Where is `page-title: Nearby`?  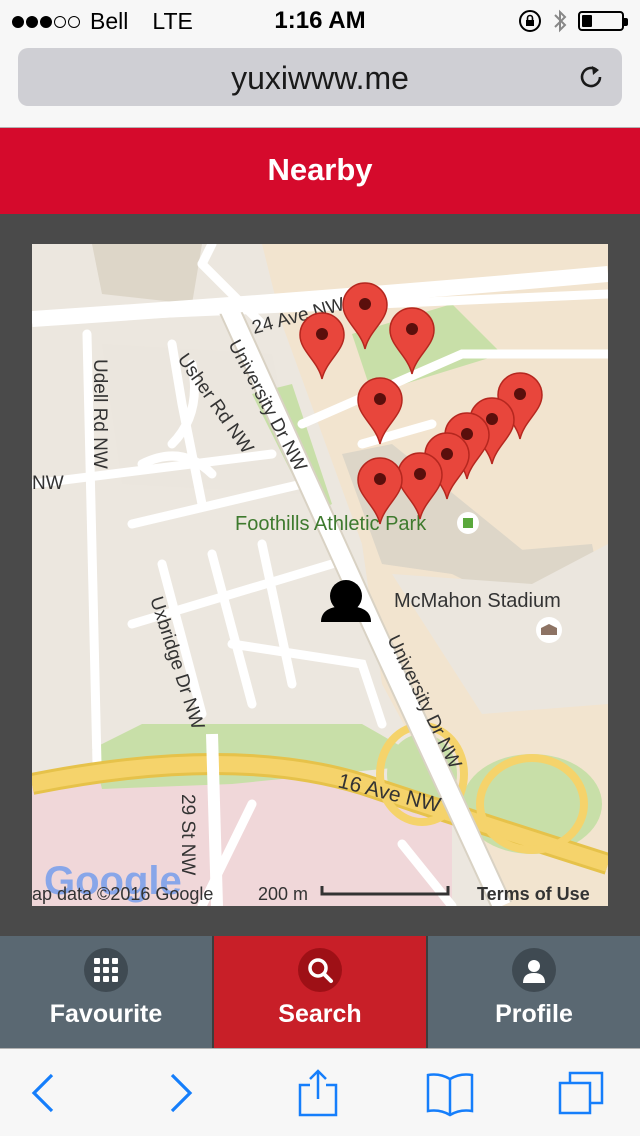 page-title: Nearby is located at coordinates (320, 169).